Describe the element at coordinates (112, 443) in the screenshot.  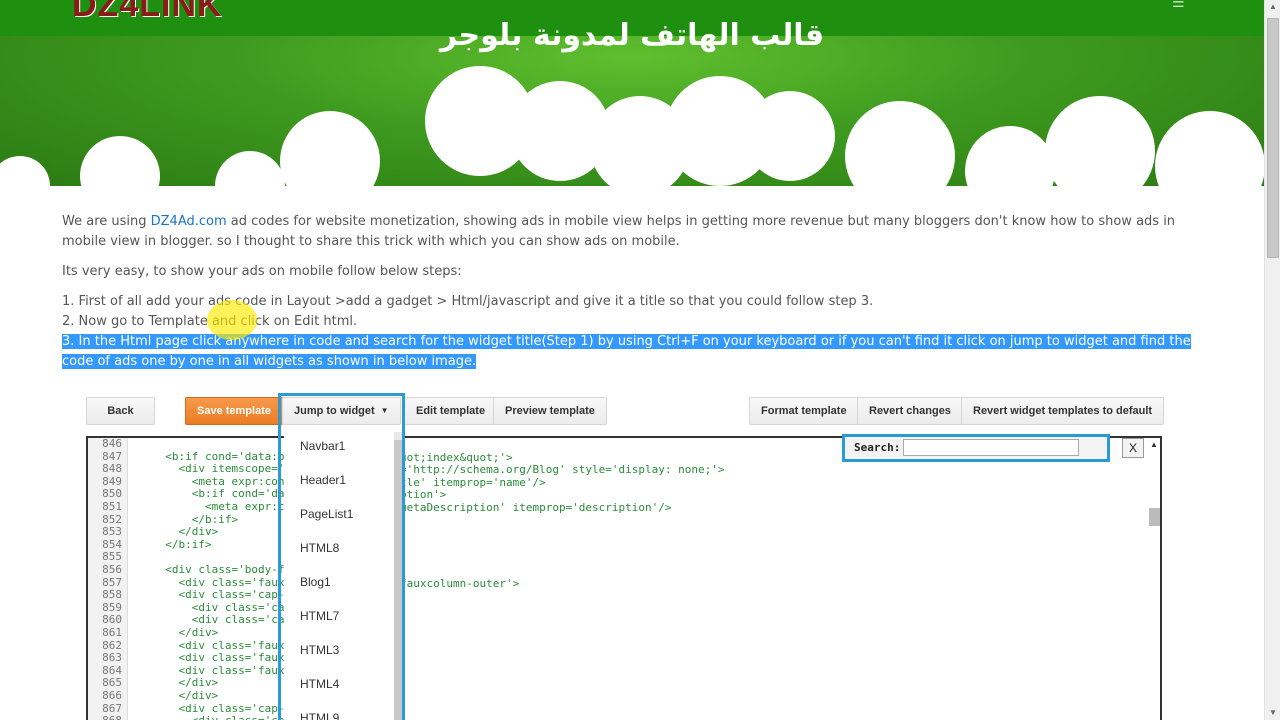
I see `line-number: 846` at that location.